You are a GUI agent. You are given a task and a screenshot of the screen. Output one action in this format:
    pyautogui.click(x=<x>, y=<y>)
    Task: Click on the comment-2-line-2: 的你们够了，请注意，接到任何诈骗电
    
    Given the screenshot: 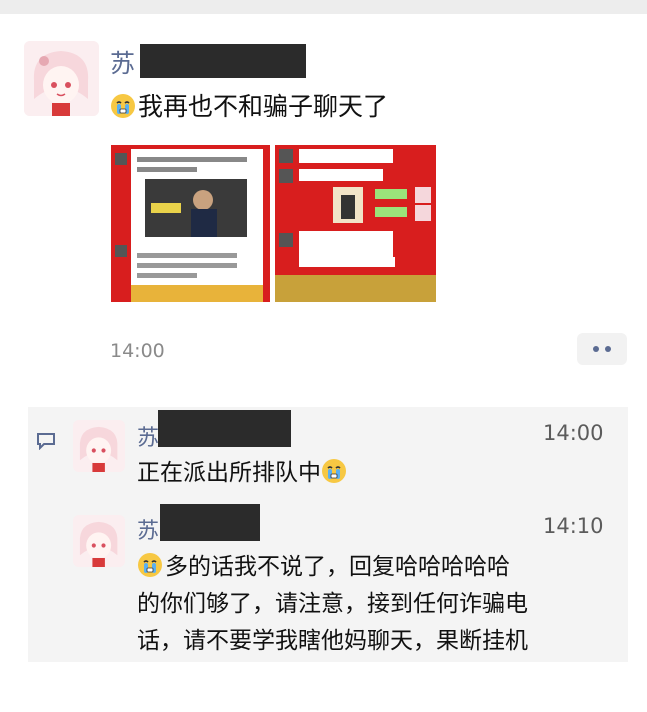 What is the action you would take?
    pyautogui.click(x=332, y=604)
    